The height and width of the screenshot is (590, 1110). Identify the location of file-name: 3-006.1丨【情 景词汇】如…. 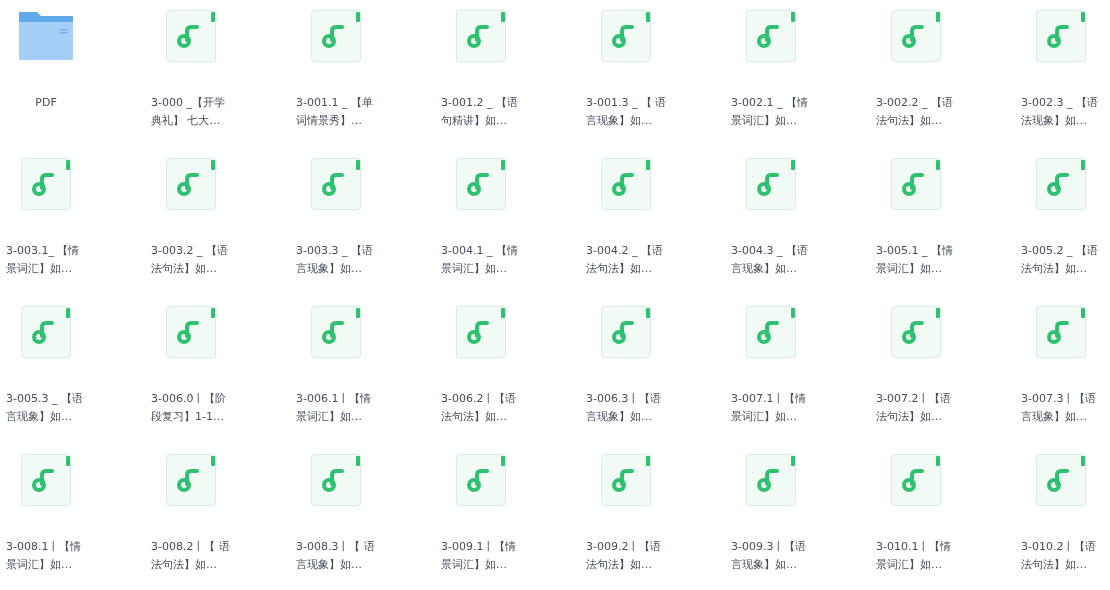
(336, 408).